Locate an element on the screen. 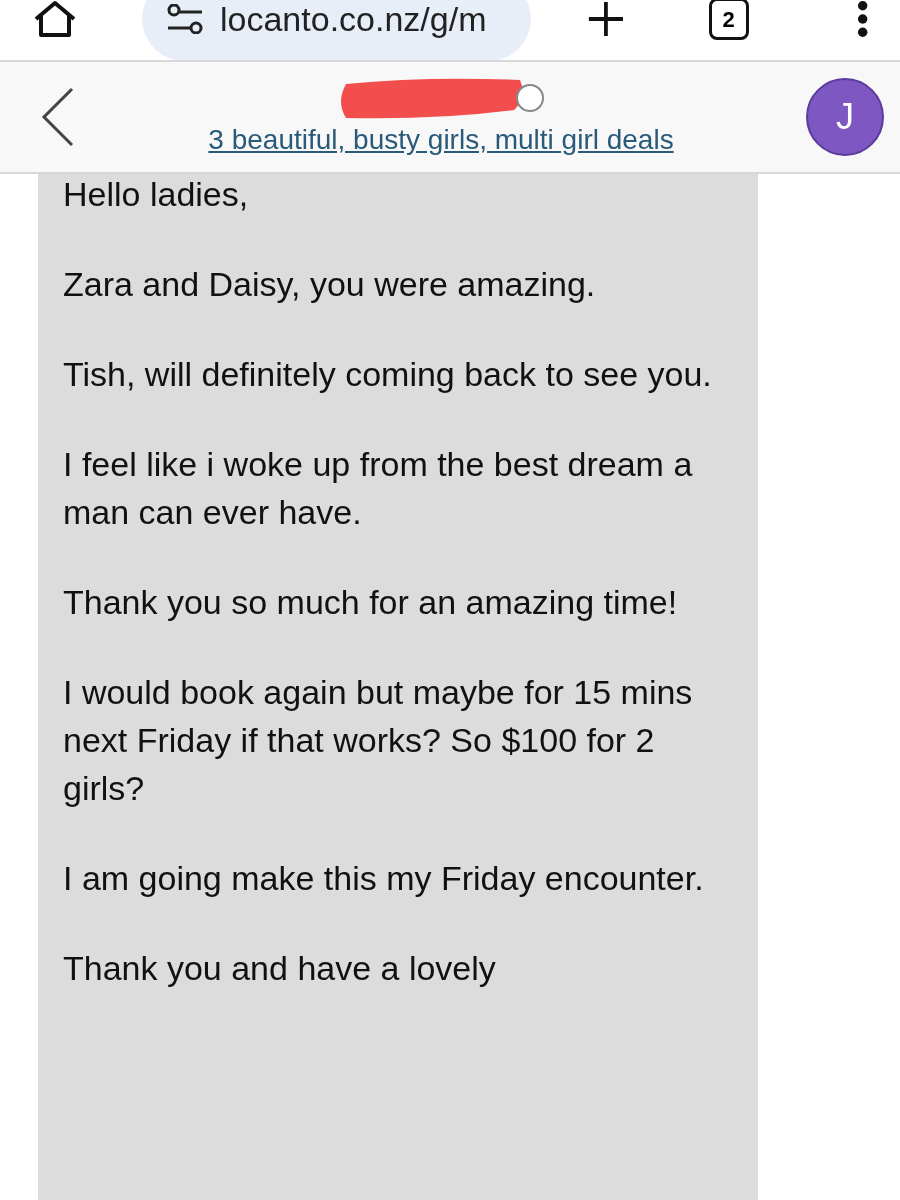 This screenshot has width=900, height=1200. message-paragraph: Zara and Daisy, you were amazing. is located at coordinates (330, 284).